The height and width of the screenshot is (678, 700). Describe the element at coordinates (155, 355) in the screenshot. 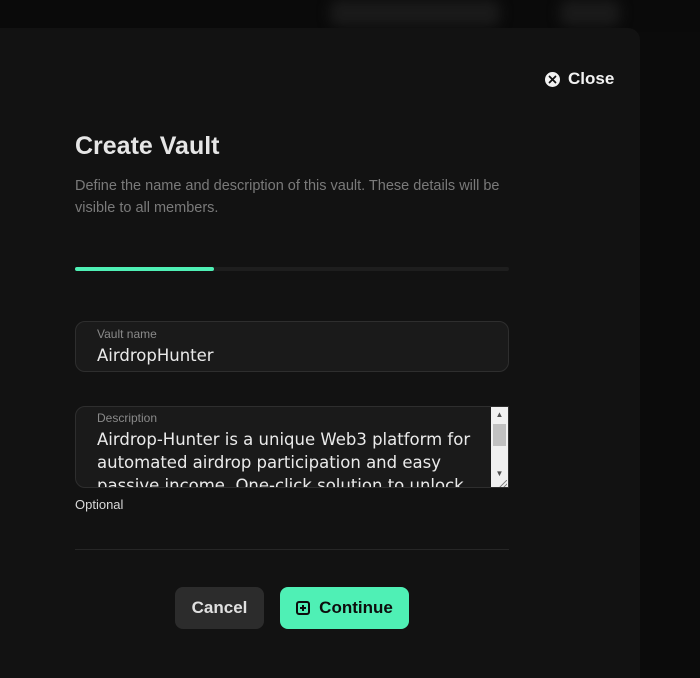

I see `vault-name-input: AirdropHunter` at that location.